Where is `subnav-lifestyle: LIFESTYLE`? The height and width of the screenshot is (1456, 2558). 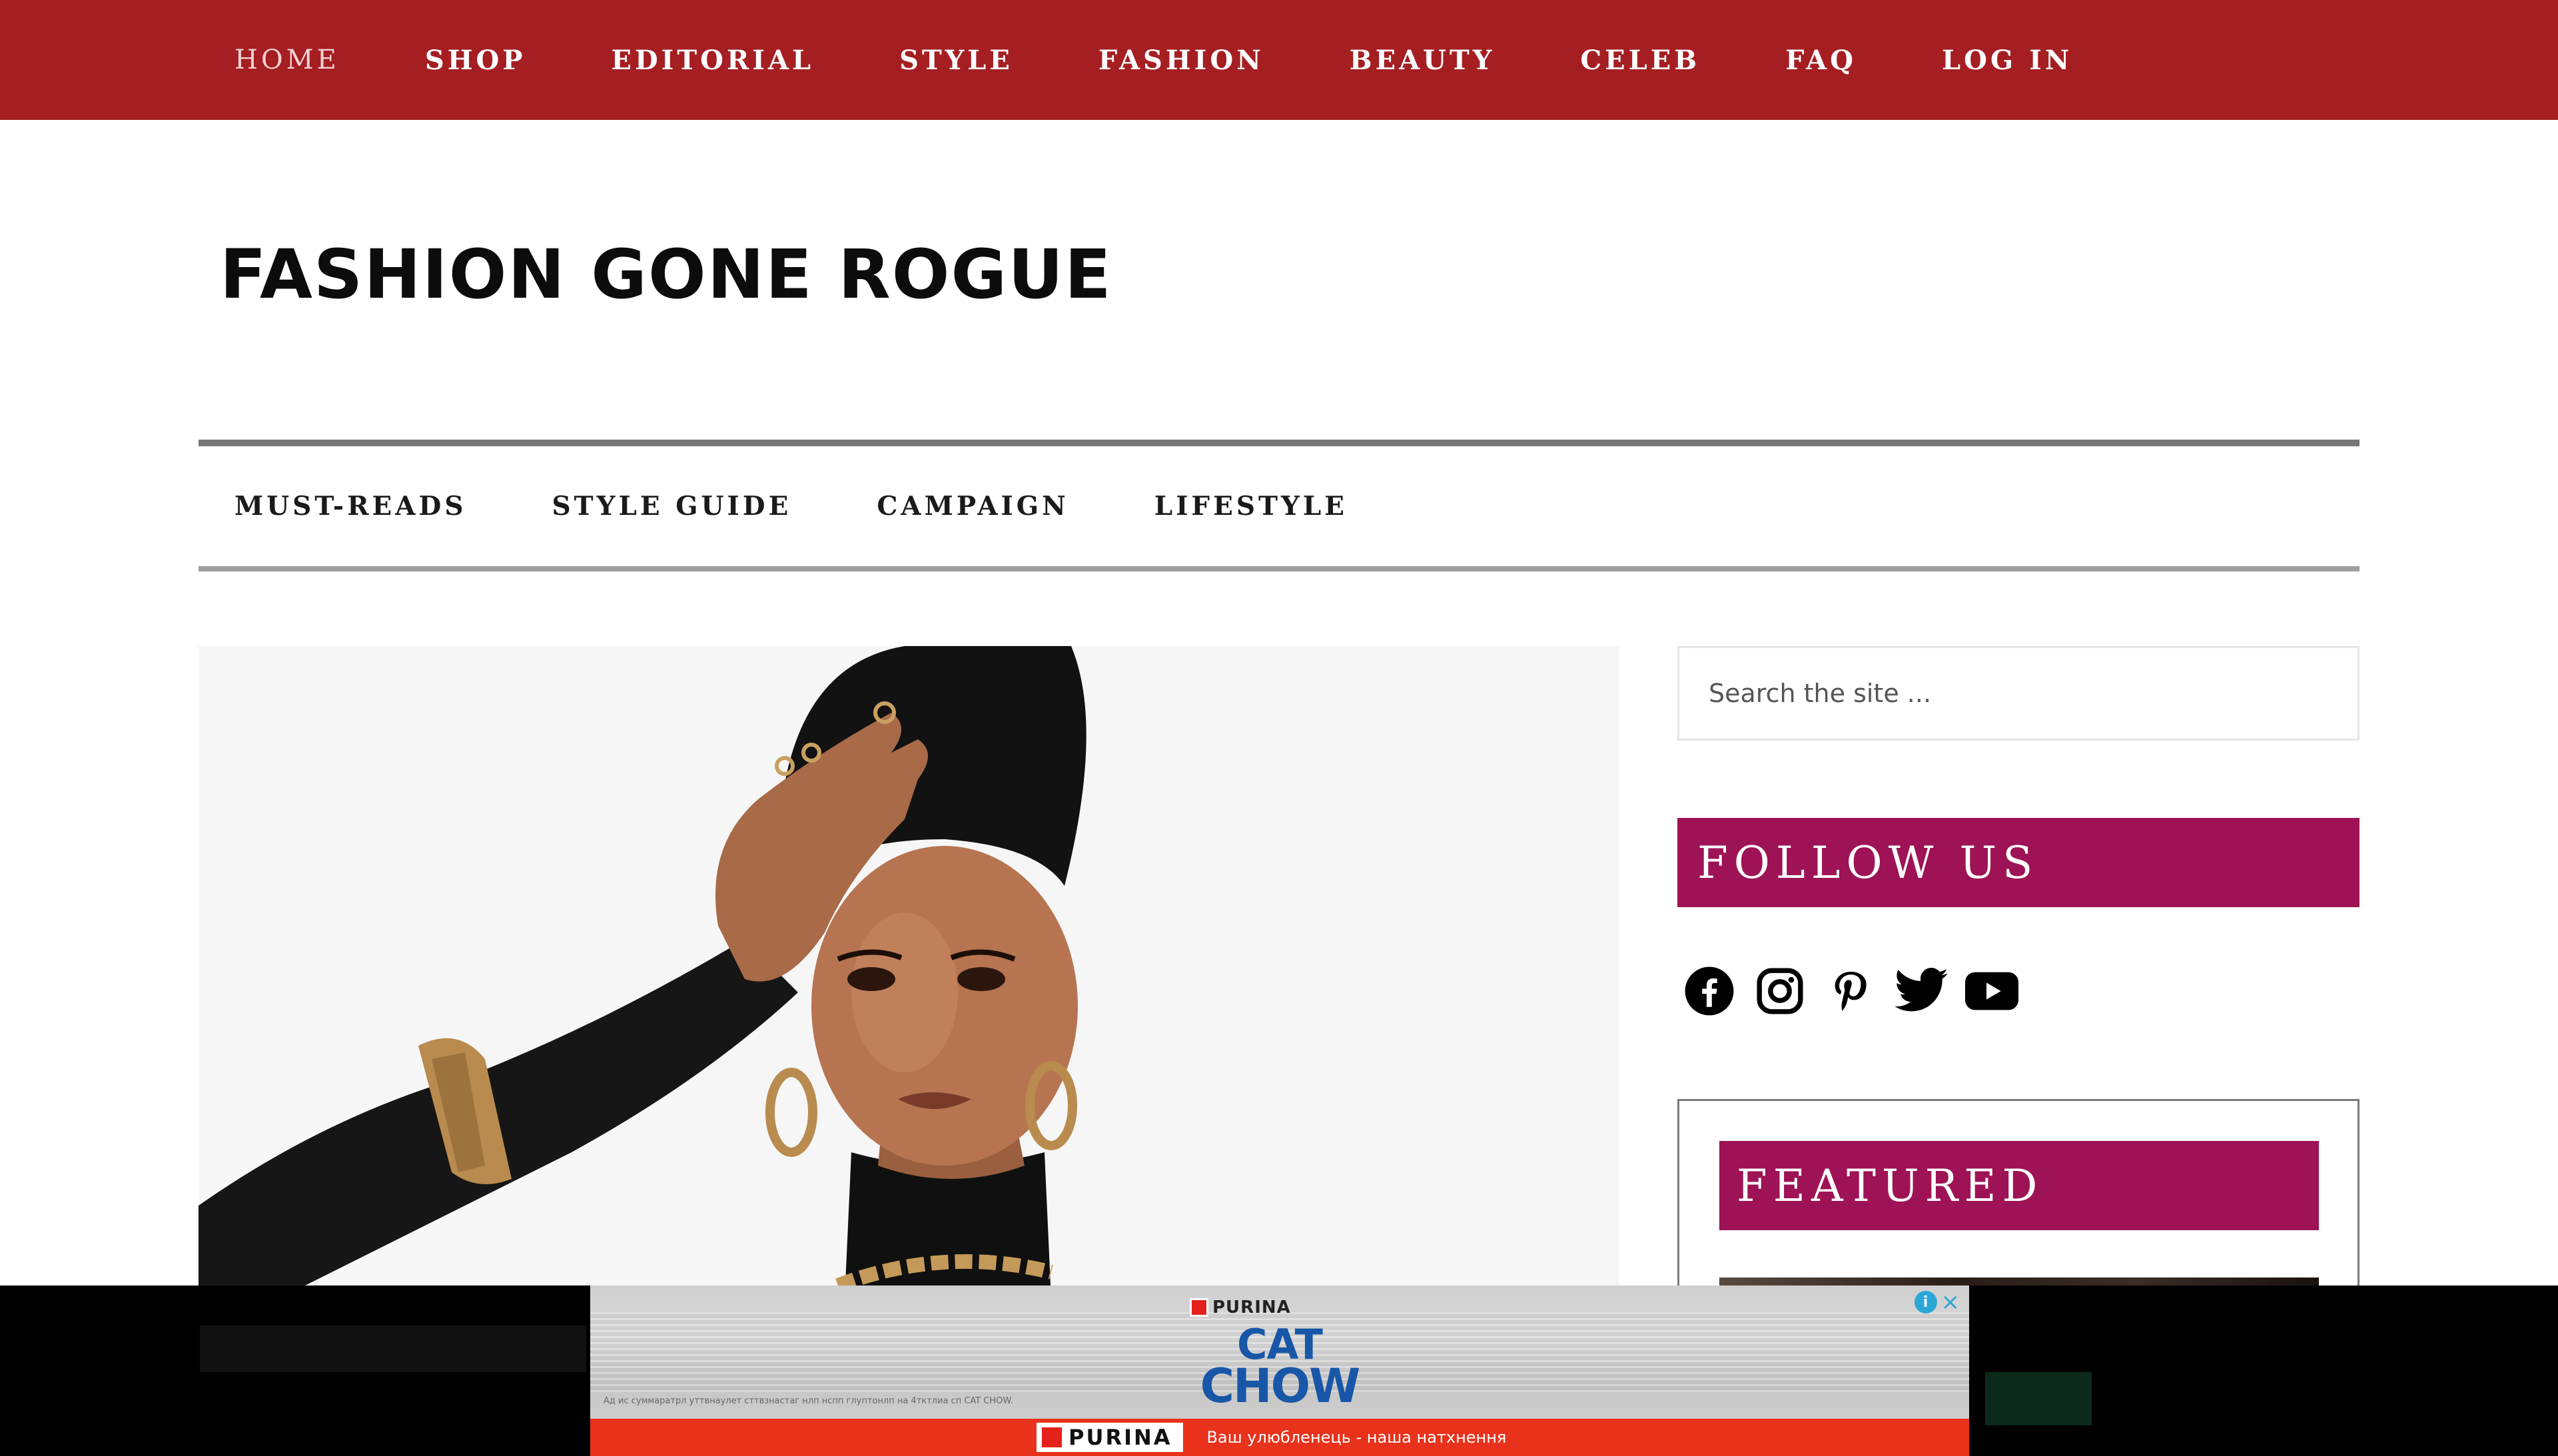
subnav-lifestyle: LIFESTYLE is located at coordinates (1251, 506).